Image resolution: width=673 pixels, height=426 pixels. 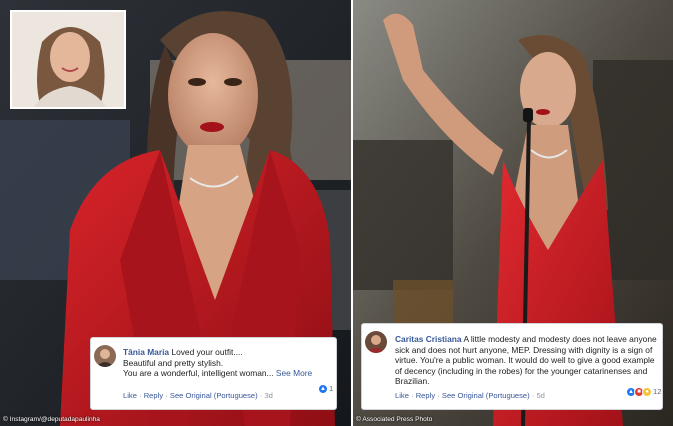 I want to click on reaction-count: 12, so click(x=657, y=391).